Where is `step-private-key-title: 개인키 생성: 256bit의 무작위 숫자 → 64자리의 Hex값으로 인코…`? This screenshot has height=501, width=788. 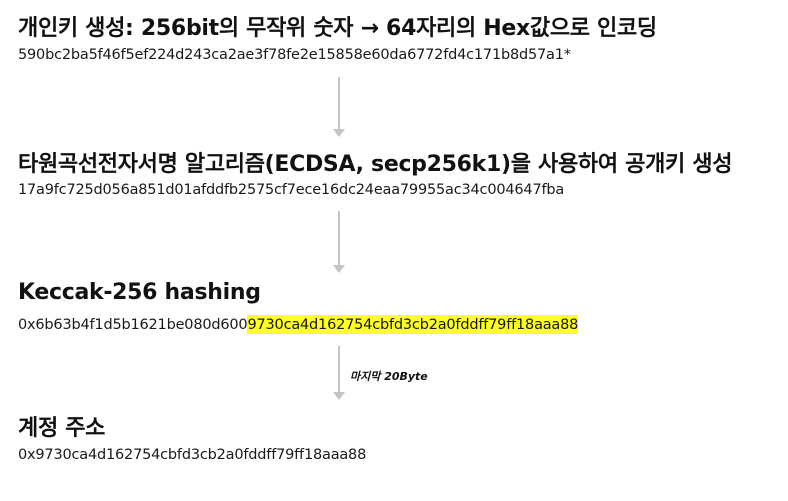 step-private-key-title: 개인키 생성: 256bit의 무작위 숫자 → 64자리의 Hex값으로 인코… is located at coordinates (337, 28).